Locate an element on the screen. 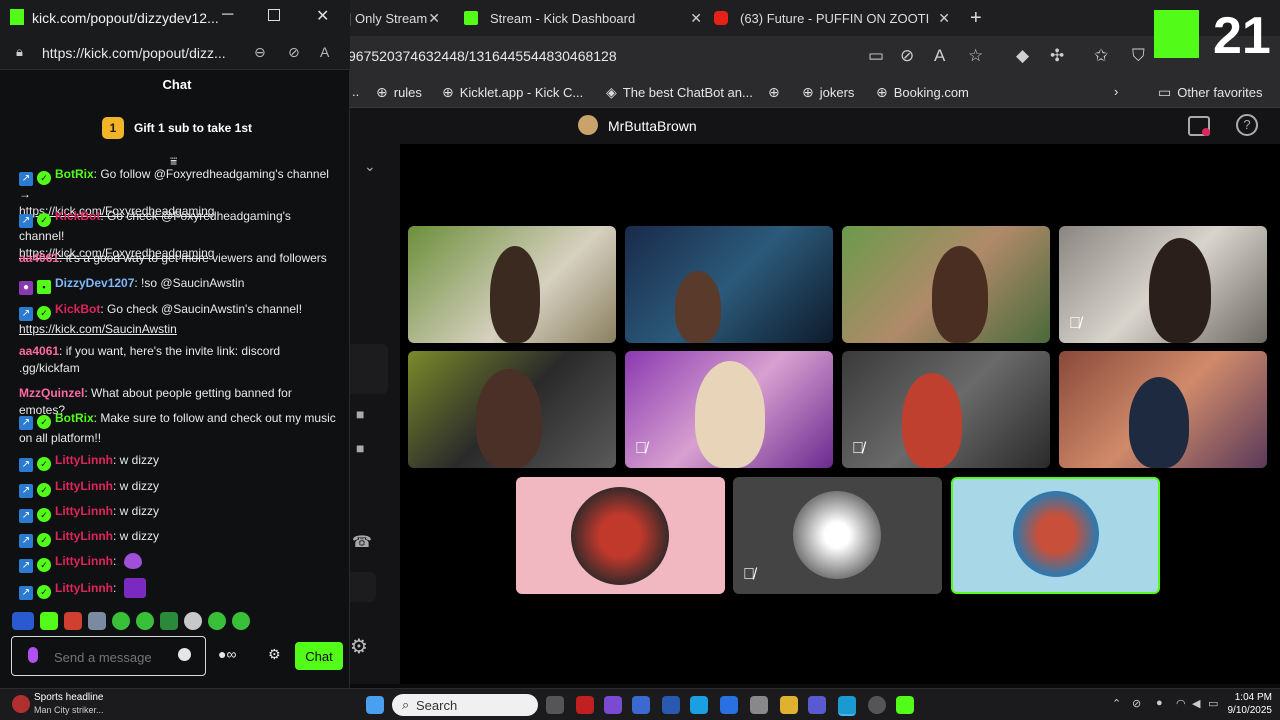 Image resolution: width=1280 pixels, height=720 pixels. address-url: 967520374632448/1316445544830468128 is located at coordinates (482, 56).